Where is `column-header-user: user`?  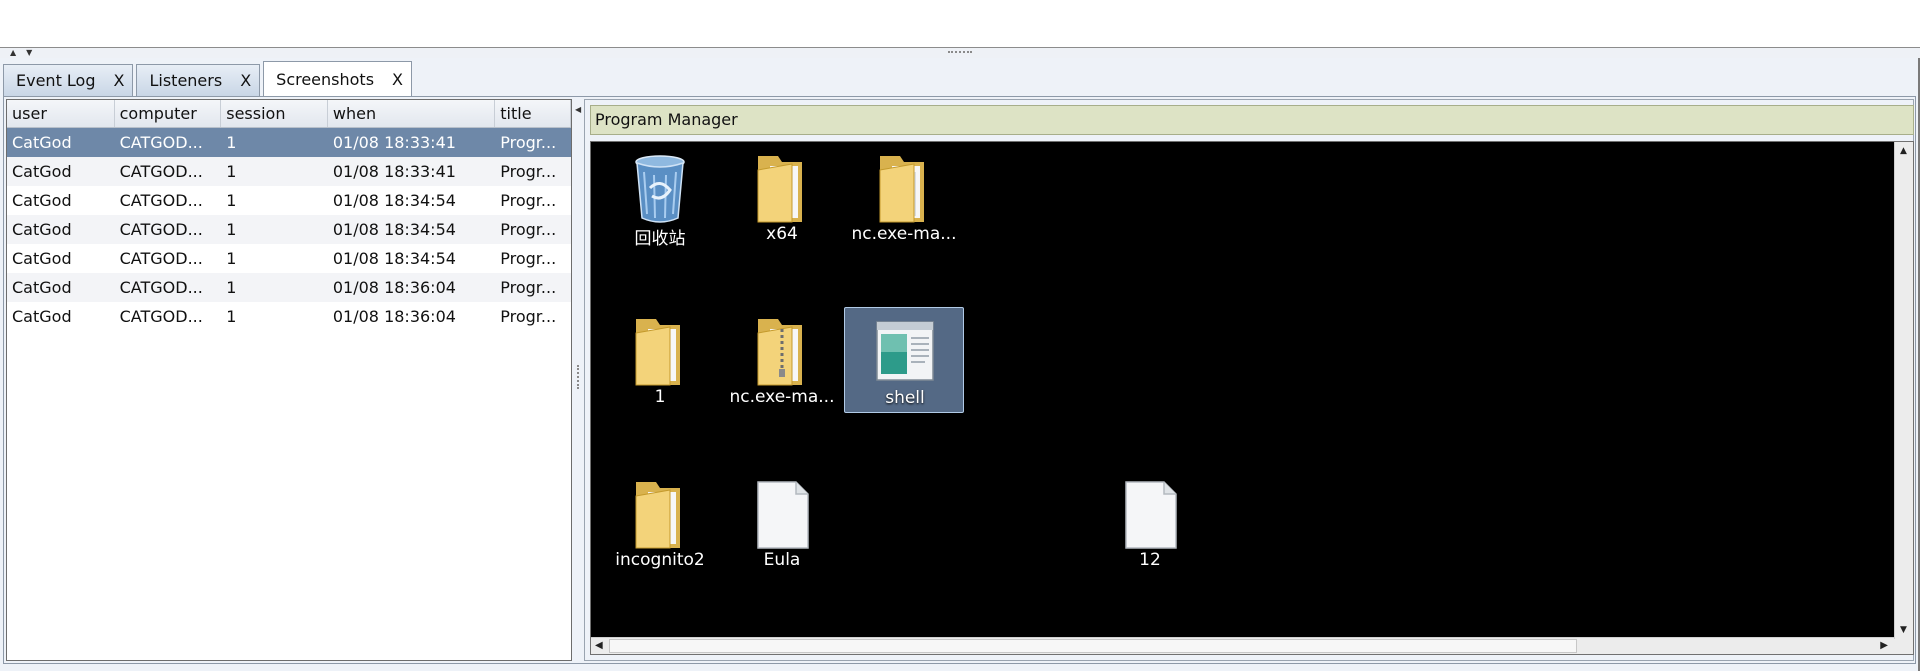 column-header-user: user is located at coordinates (61, 113).